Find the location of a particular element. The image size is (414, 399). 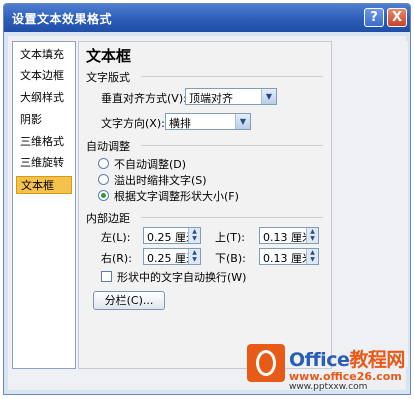

vertical-align-value: 顶端对齐 is located at coordinates (211, 98).